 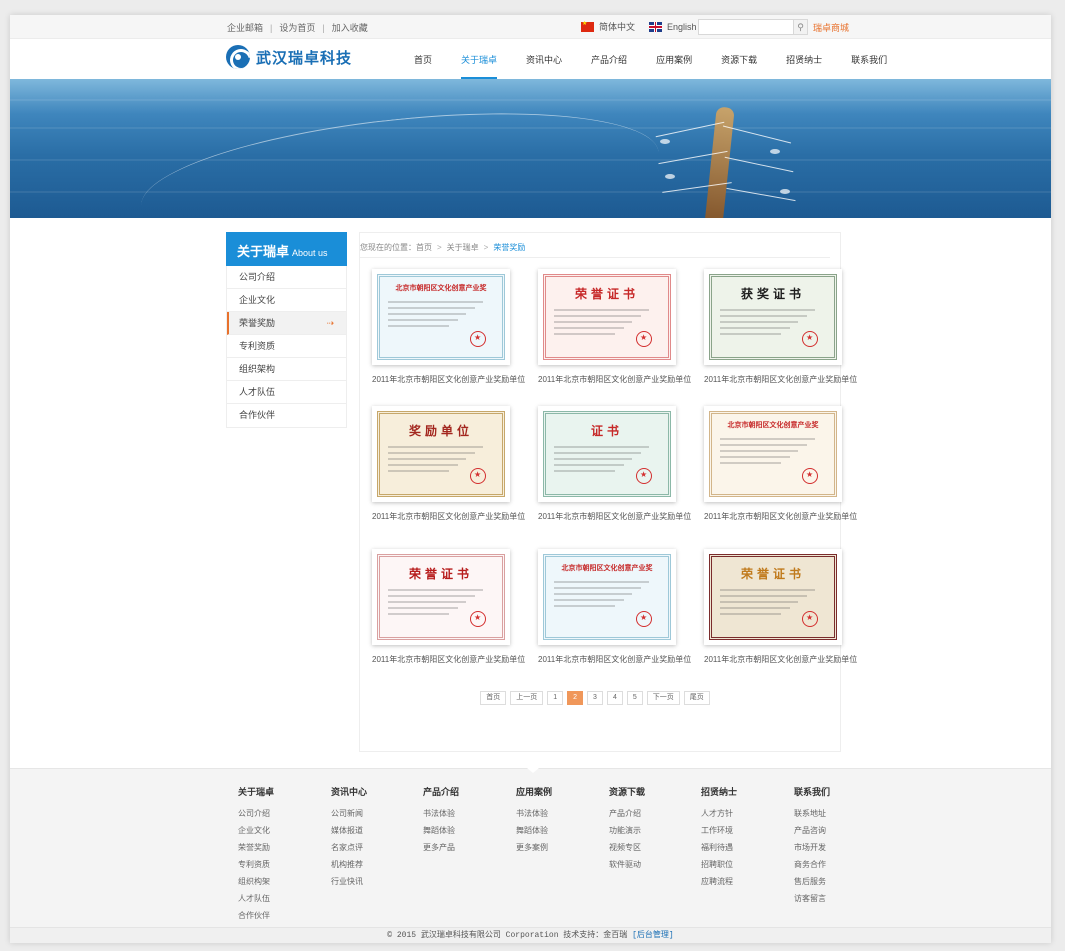 What do you see at coordinates (286, 277) in the screenshot?
I see `sidebar-item-company-intro: 公司介绍` at bounding box center [286, 277].